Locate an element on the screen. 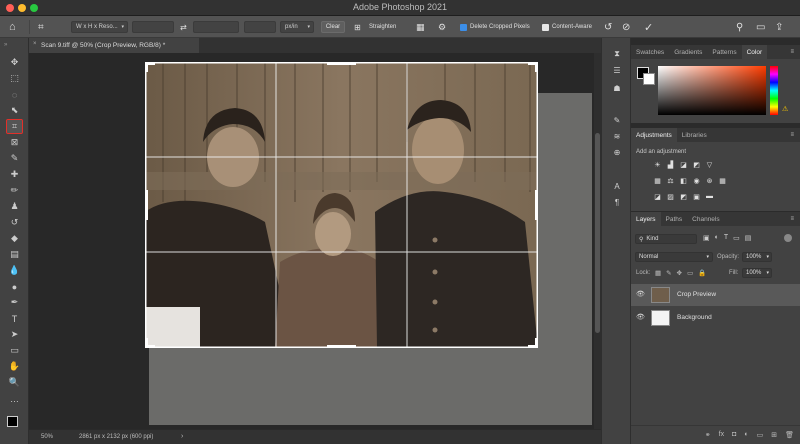 This screenshot has width=800, height=444. link-layers-icon: ⚭ is located at coordinates (708, 437).